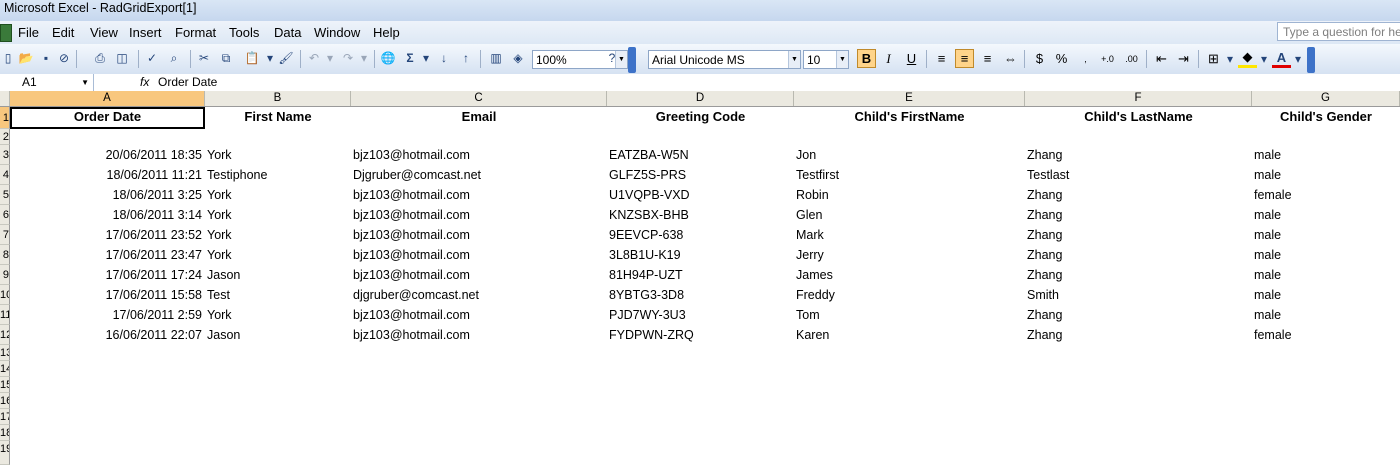  Describe the element at coordinates (174, 58) in the screenshot. I see `research-icon: ⌕` at that location.